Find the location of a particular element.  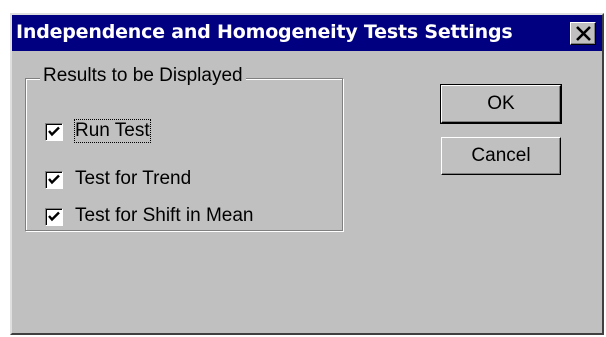

test-for-trend-checkbox is located at coordinates (54, 180).